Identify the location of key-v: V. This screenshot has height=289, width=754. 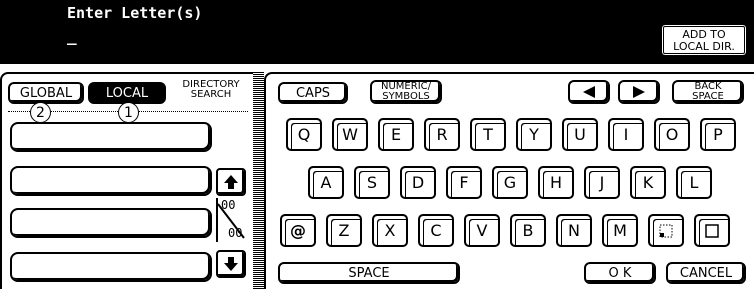
(482, 230).